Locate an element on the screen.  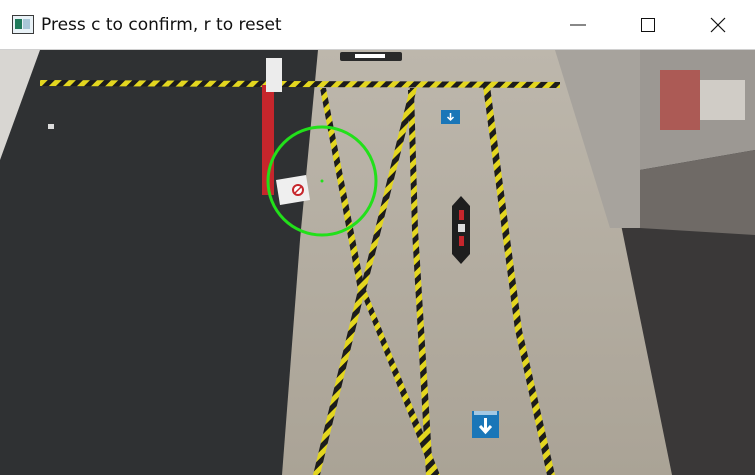
close-button is located at coordinates (718, 24).